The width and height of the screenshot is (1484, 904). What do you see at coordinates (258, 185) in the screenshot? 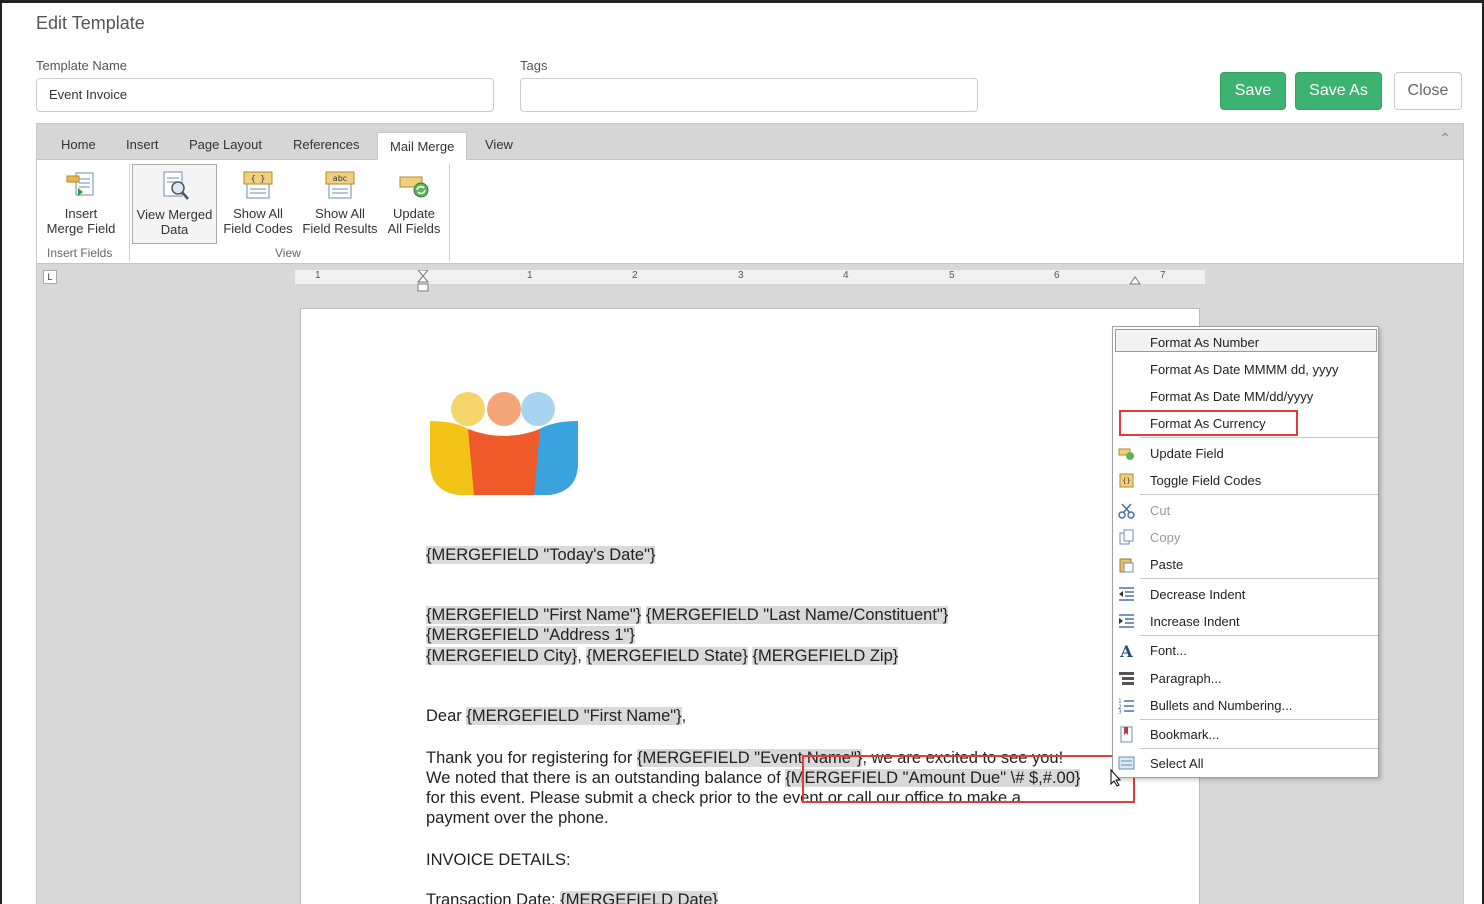
I see `show-field-codes-icon: { }` at bounding box center [258, 185].